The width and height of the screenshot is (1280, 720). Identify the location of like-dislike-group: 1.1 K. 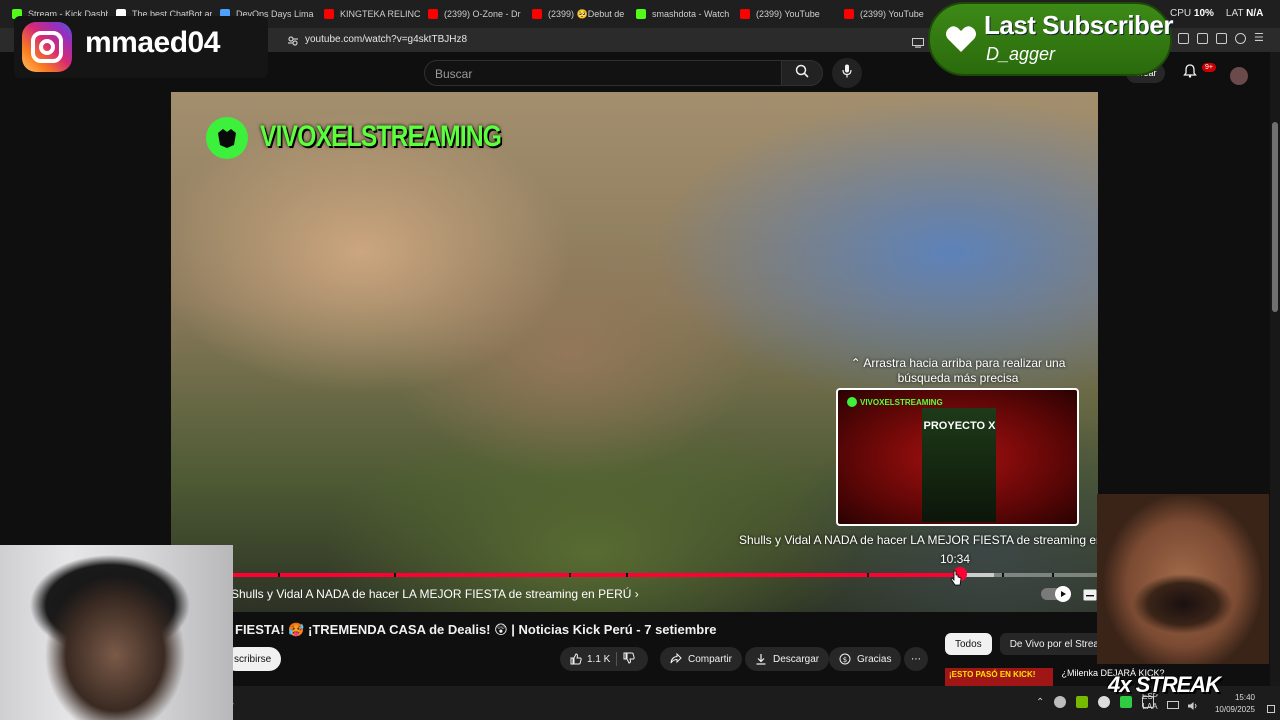
(604, 659).